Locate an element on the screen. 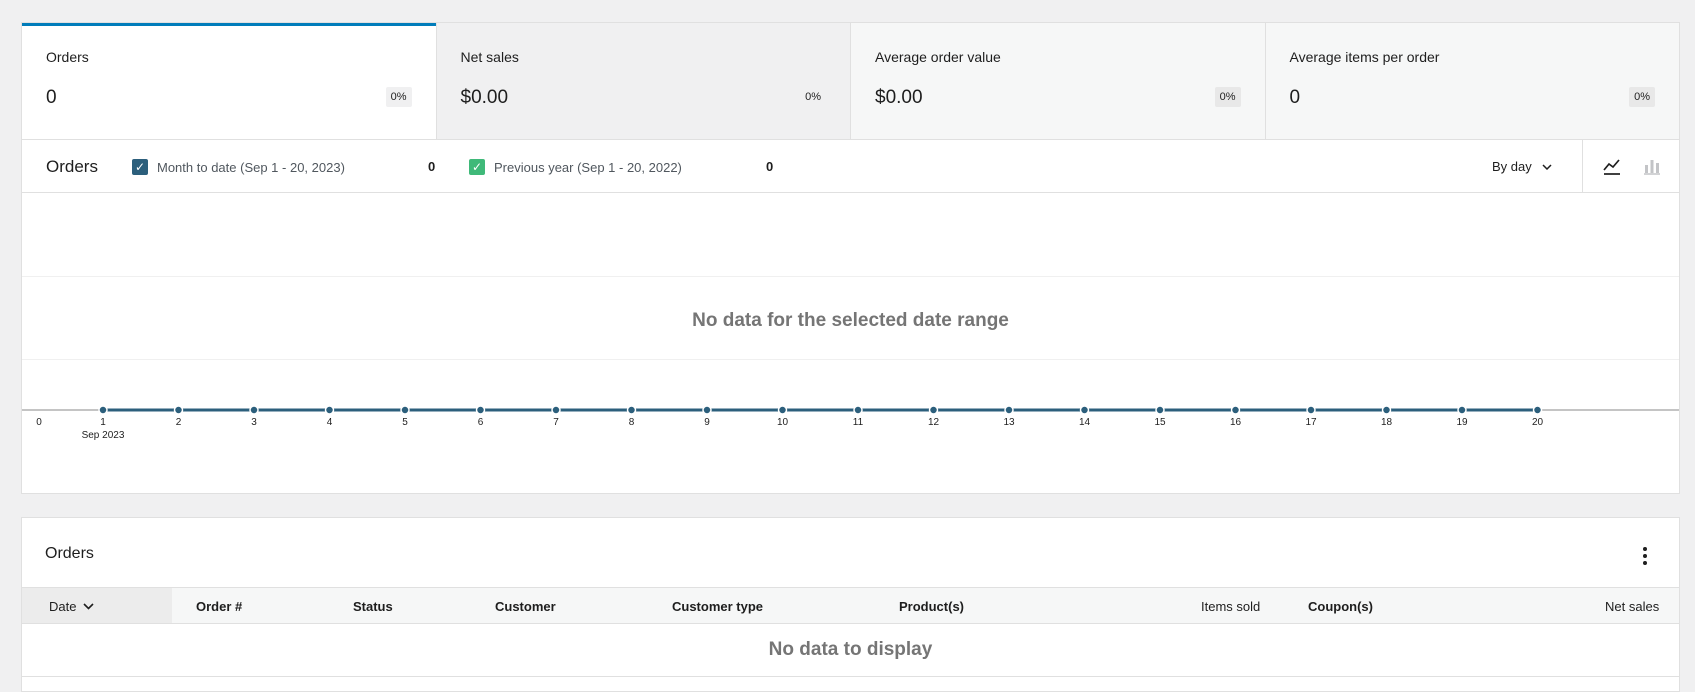  column-header-customer: Customer is located at coordinates (525, 606).